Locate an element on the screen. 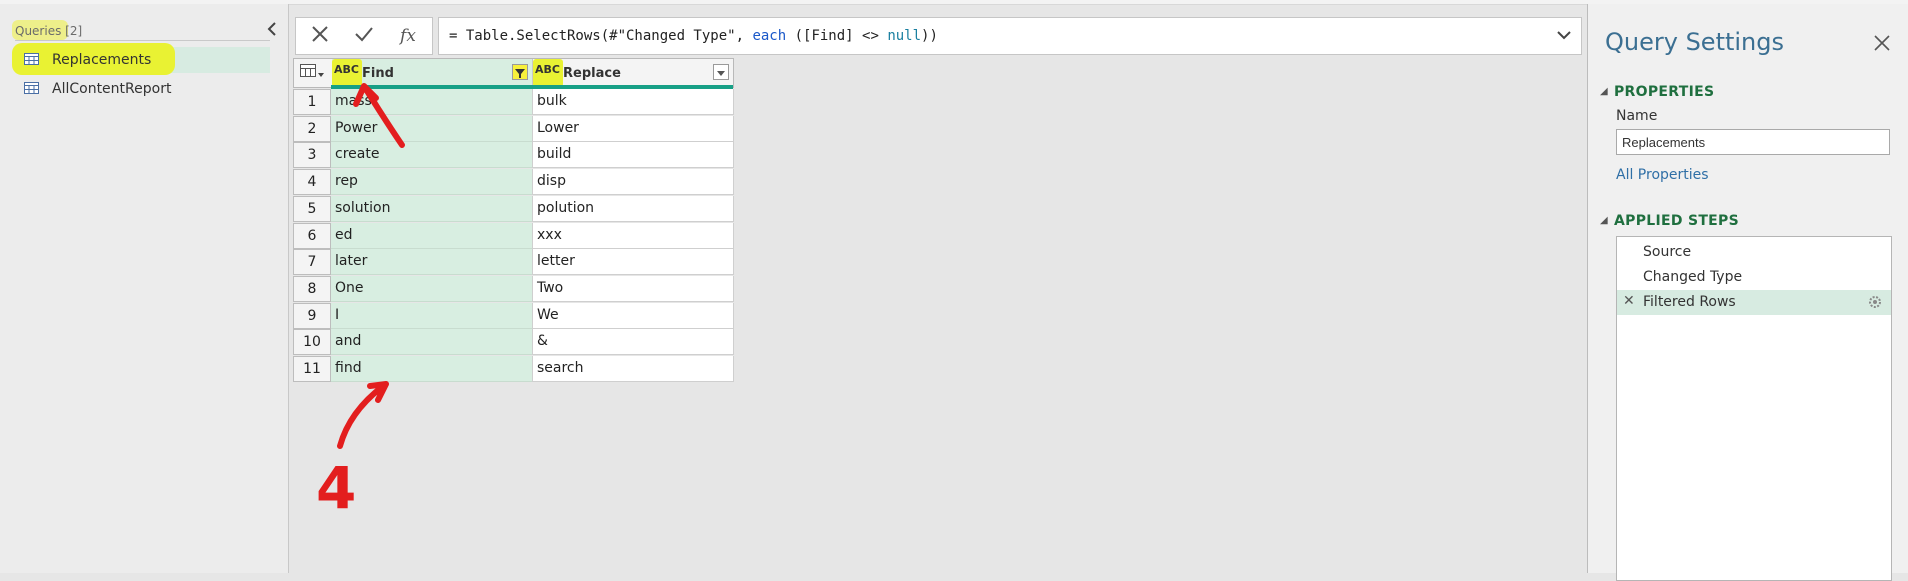  cell-find: and is located at coordinates (431, 342).